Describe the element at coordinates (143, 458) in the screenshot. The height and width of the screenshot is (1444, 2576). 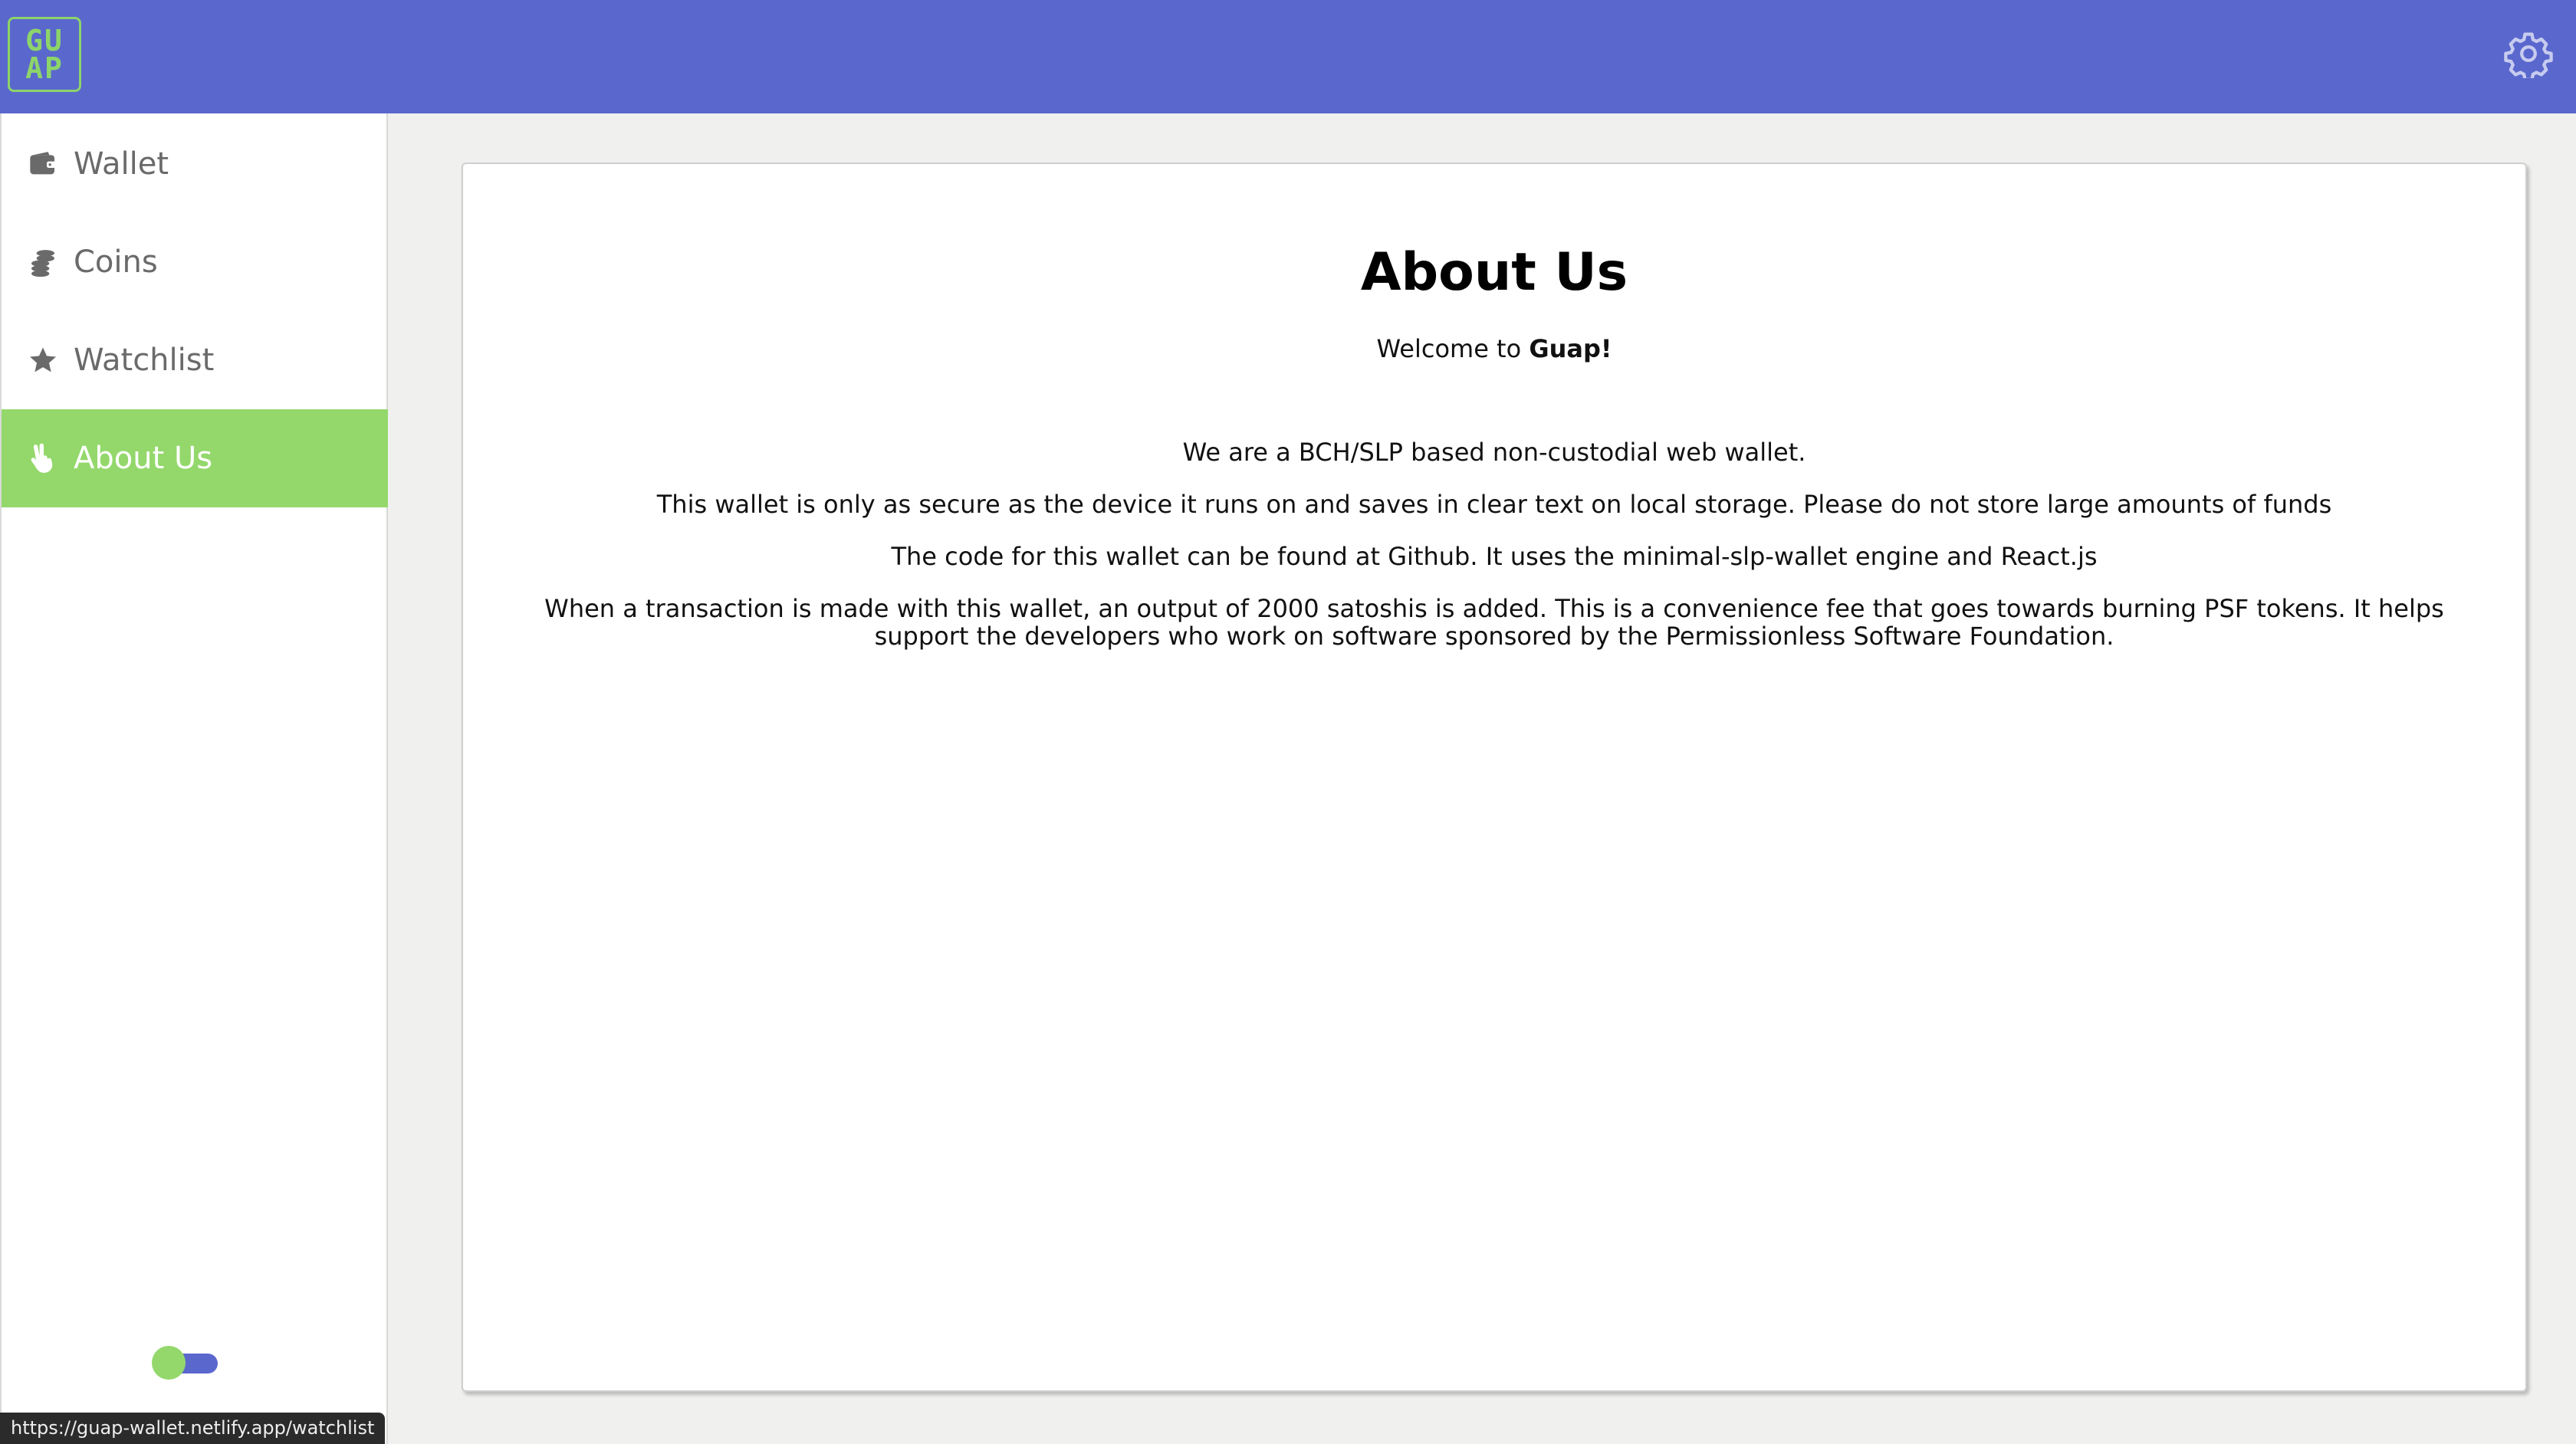
I see `sidebar-item-label: About Us` at that location.